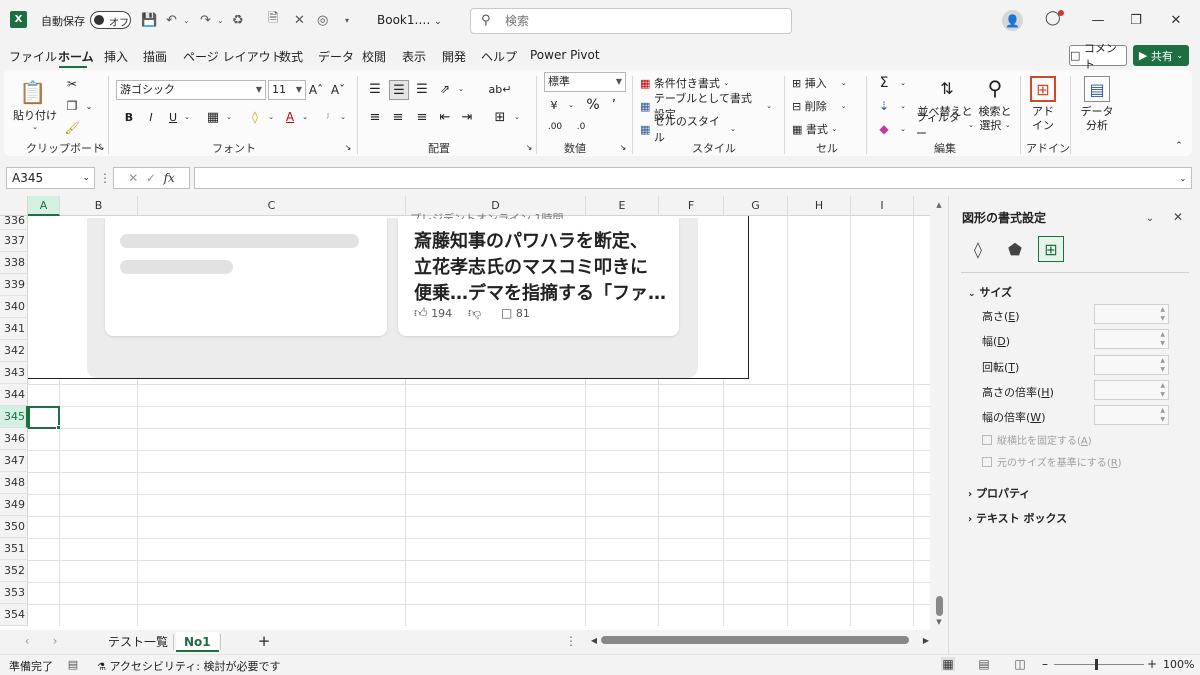  Describe the element at coordinates (14, 571) in the screenshot. I see `row-header: 352` at that location.